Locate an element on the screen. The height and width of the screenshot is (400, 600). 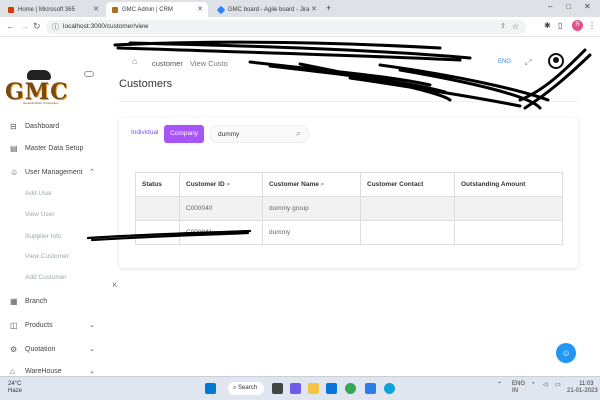
clock: 11:03 21-01-2023 is located at coordinates (582, 388).